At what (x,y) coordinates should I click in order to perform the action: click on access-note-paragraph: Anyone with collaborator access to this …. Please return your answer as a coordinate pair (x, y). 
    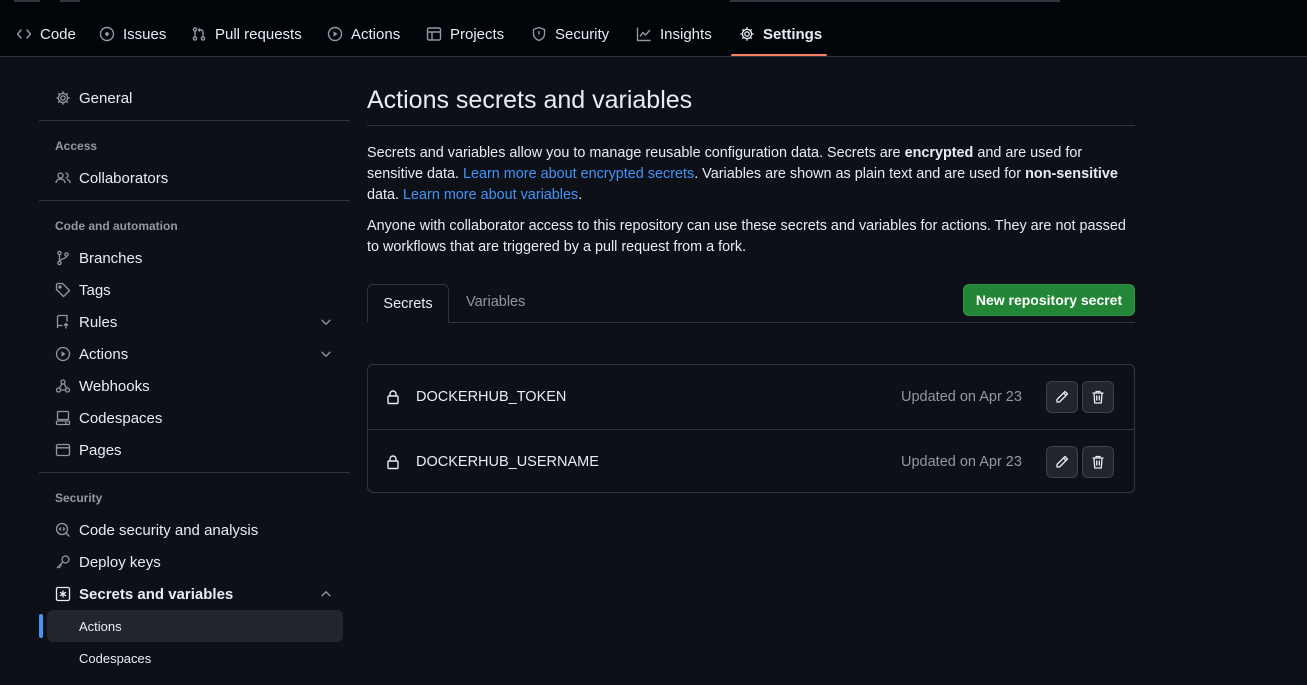
    Looking at the image, I should click on (746, 236).